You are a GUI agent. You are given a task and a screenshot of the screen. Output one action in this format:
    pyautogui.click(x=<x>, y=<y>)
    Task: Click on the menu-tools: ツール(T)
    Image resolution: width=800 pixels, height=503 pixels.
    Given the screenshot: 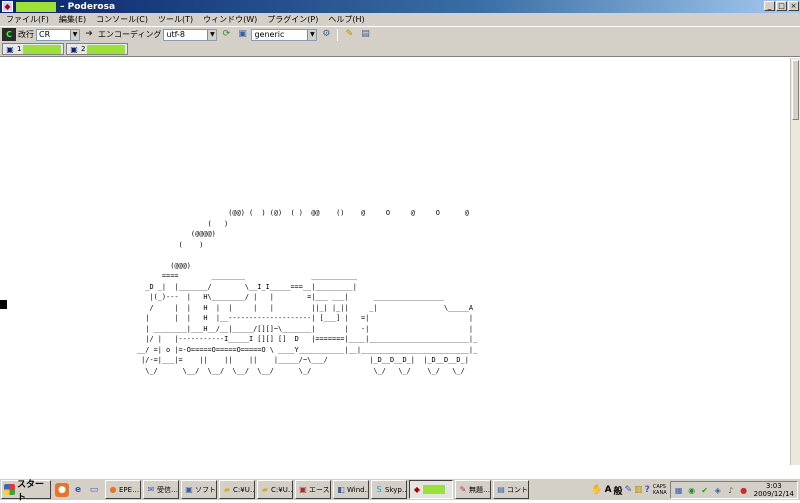 What is the action you would take?
    pyautogui.click(x=175, y=19)
    